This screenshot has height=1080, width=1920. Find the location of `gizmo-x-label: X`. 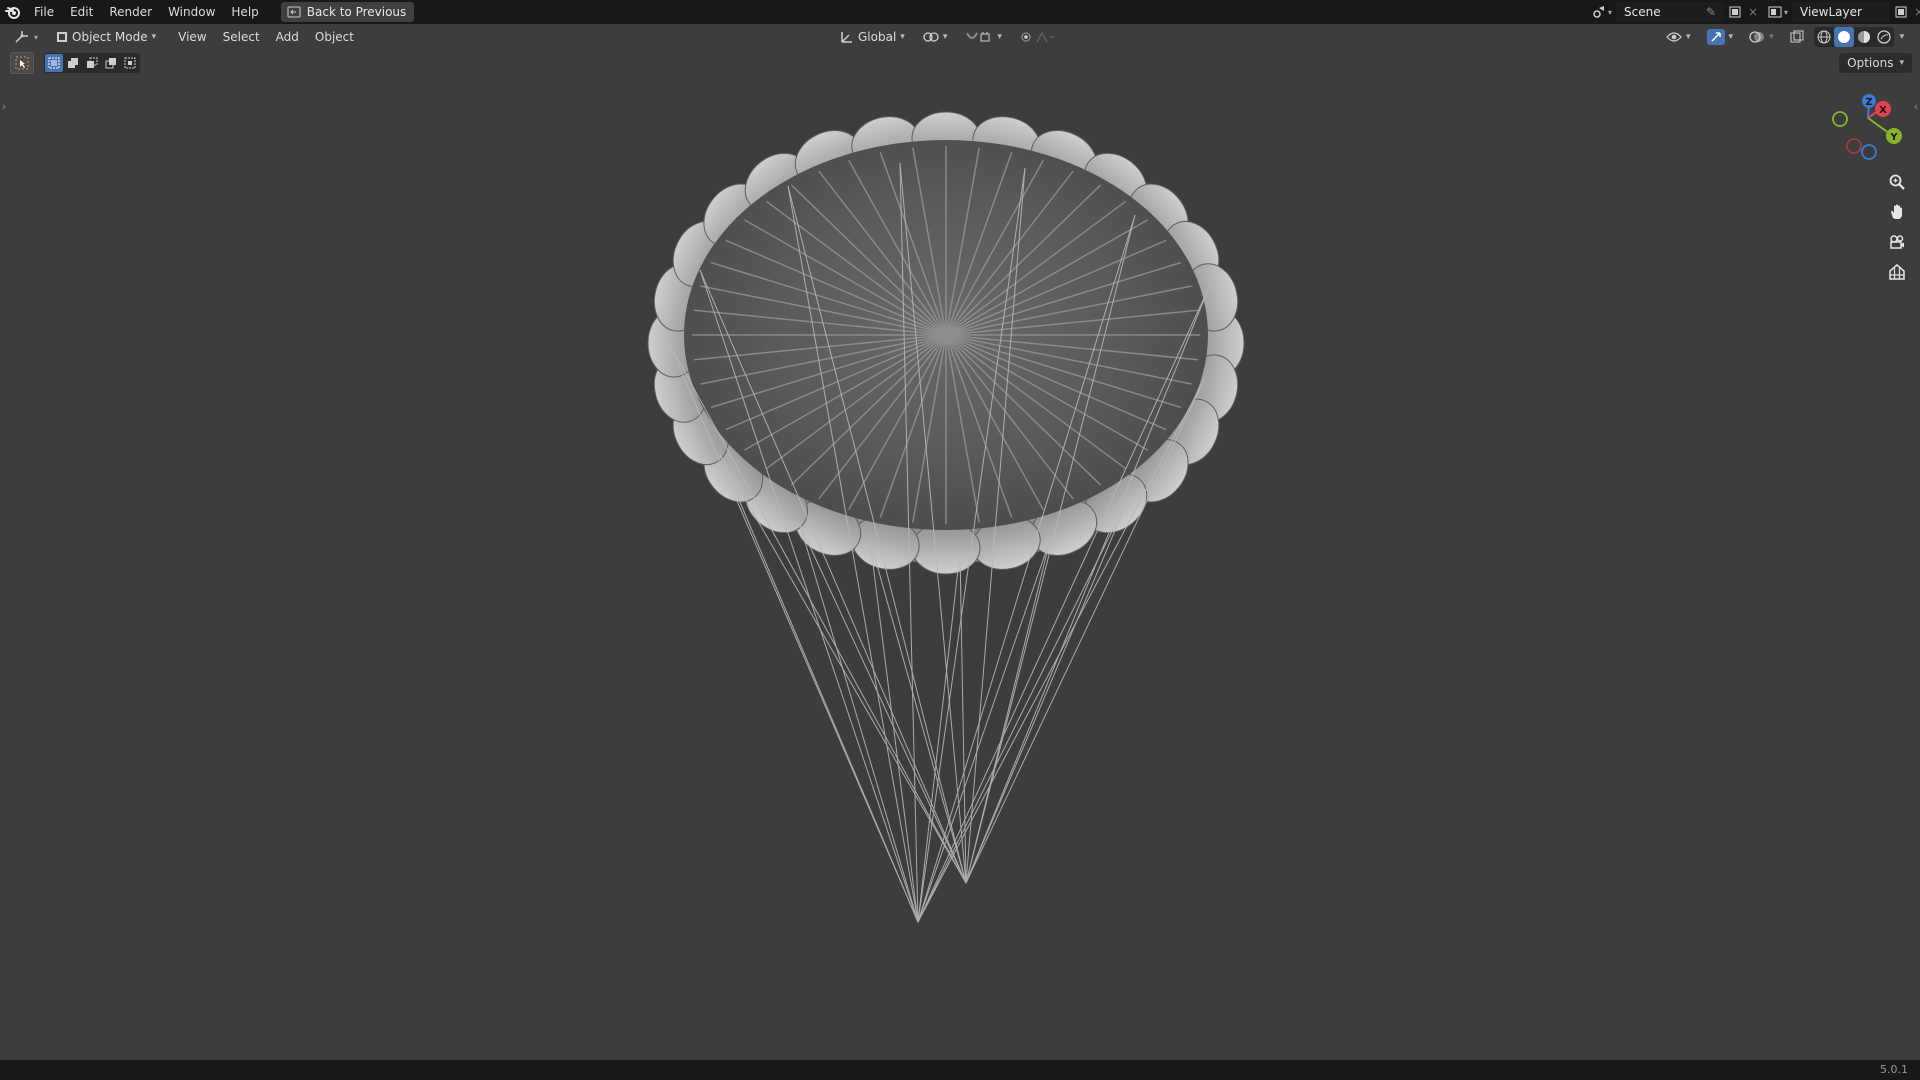

gizmo-x-label: X is located at coordinates (1883, 110).